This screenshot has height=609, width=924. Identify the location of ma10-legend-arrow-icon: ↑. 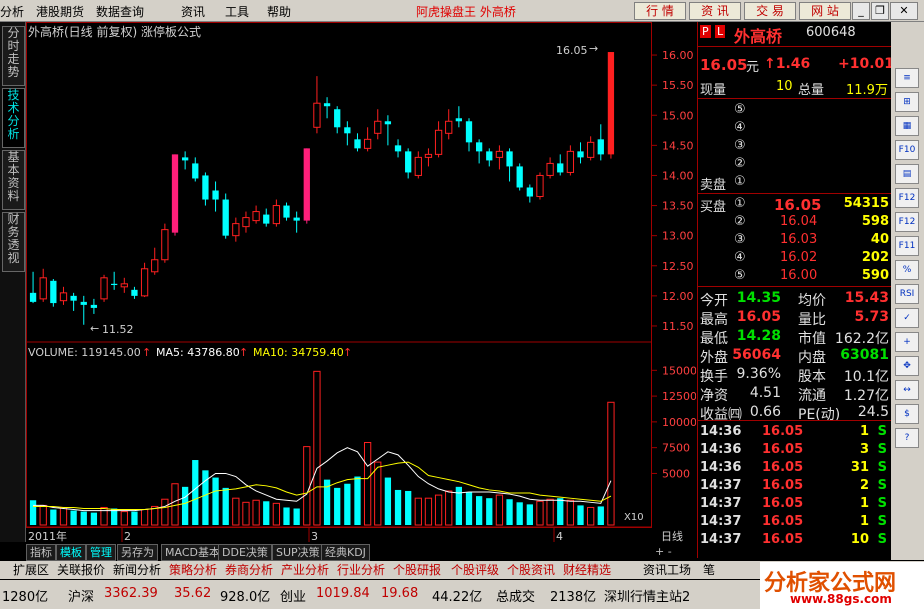
(347, 352).